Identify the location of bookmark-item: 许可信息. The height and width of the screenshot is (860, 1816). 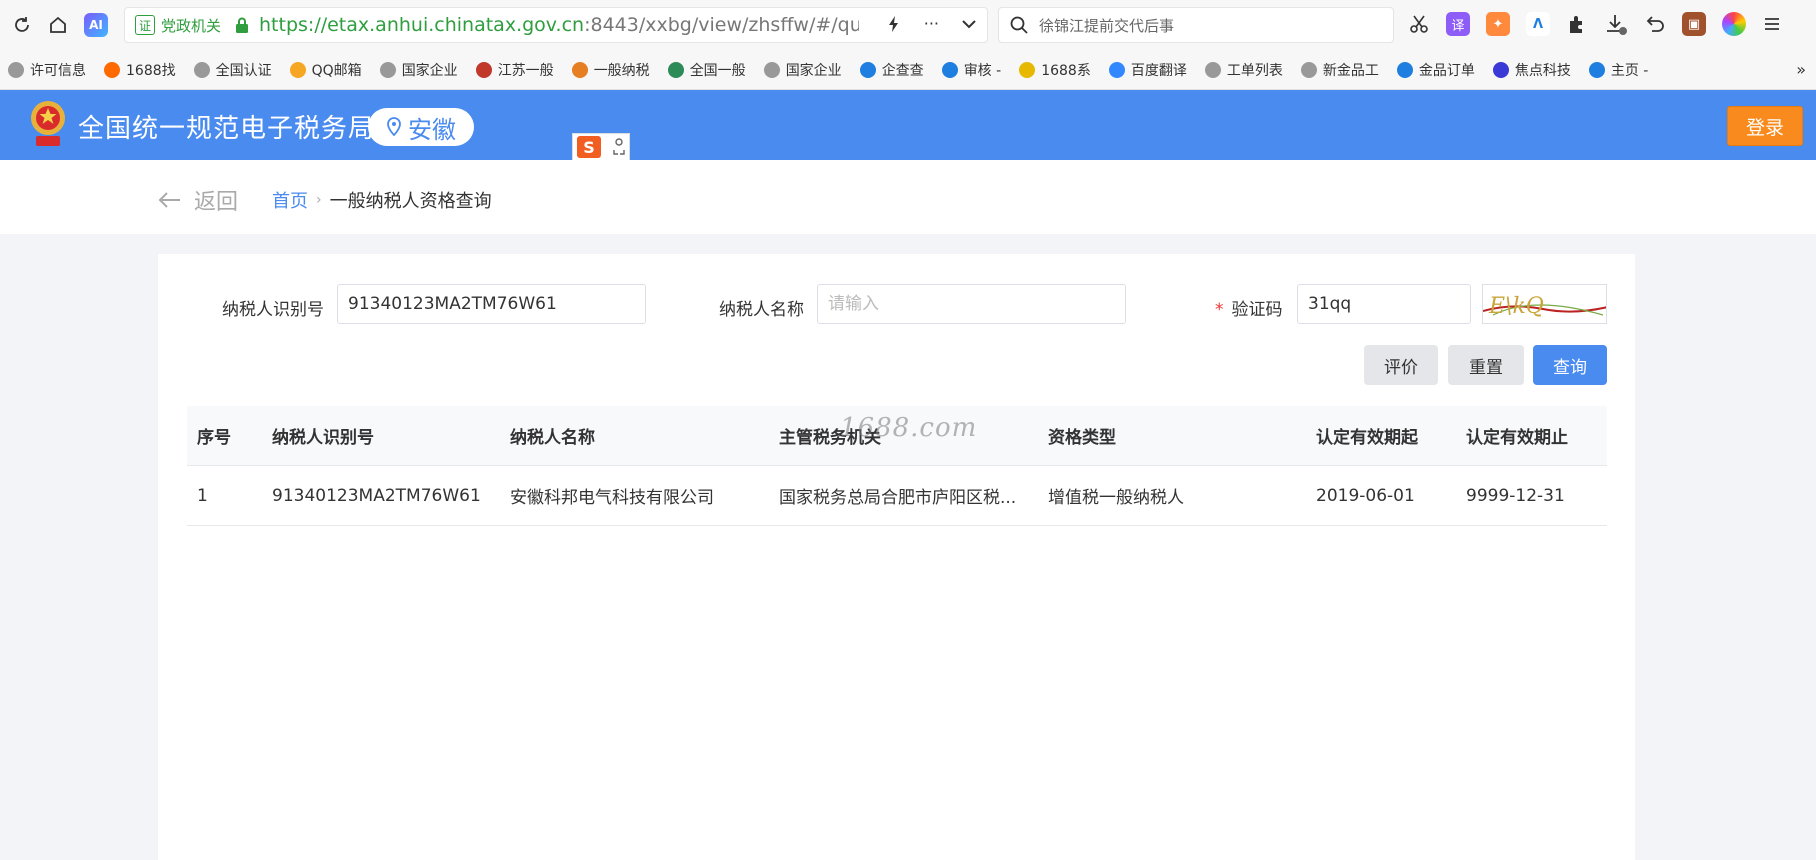
(47, 70).